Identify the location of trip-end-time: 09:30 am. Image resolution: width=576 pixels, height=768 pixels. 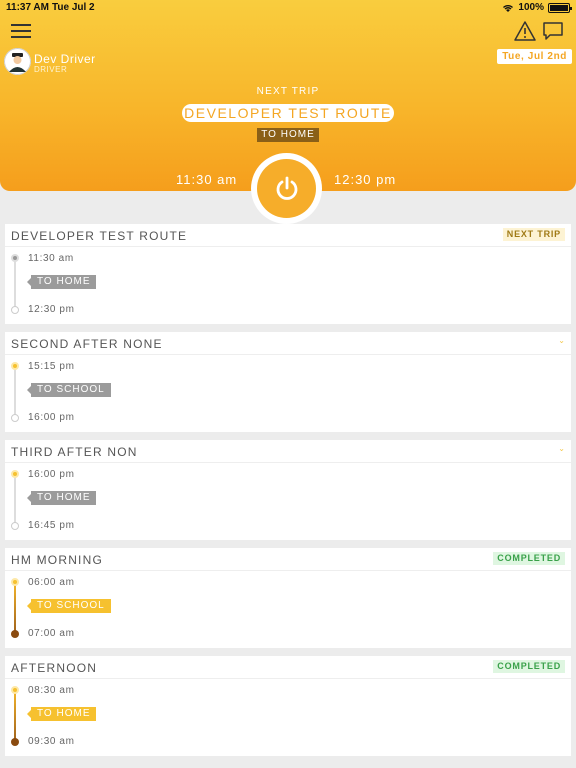
(51, 741).